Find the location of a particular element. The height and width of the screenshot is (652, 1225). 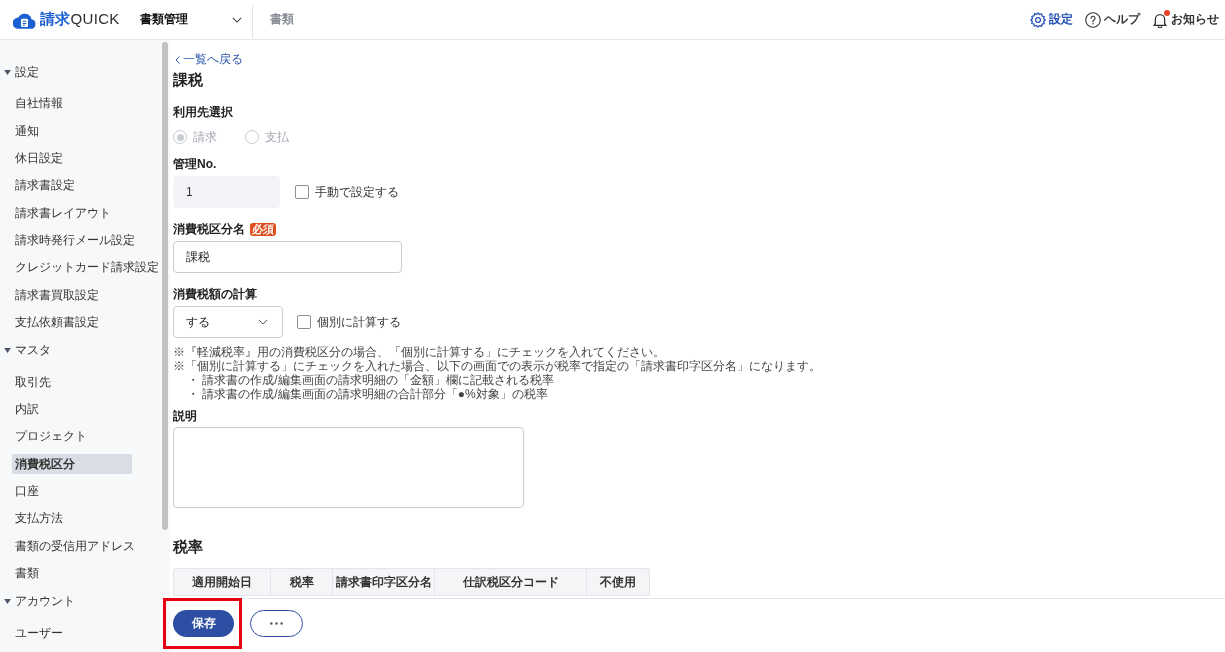

text-field: 課税 is located at coordinates (287, 257).